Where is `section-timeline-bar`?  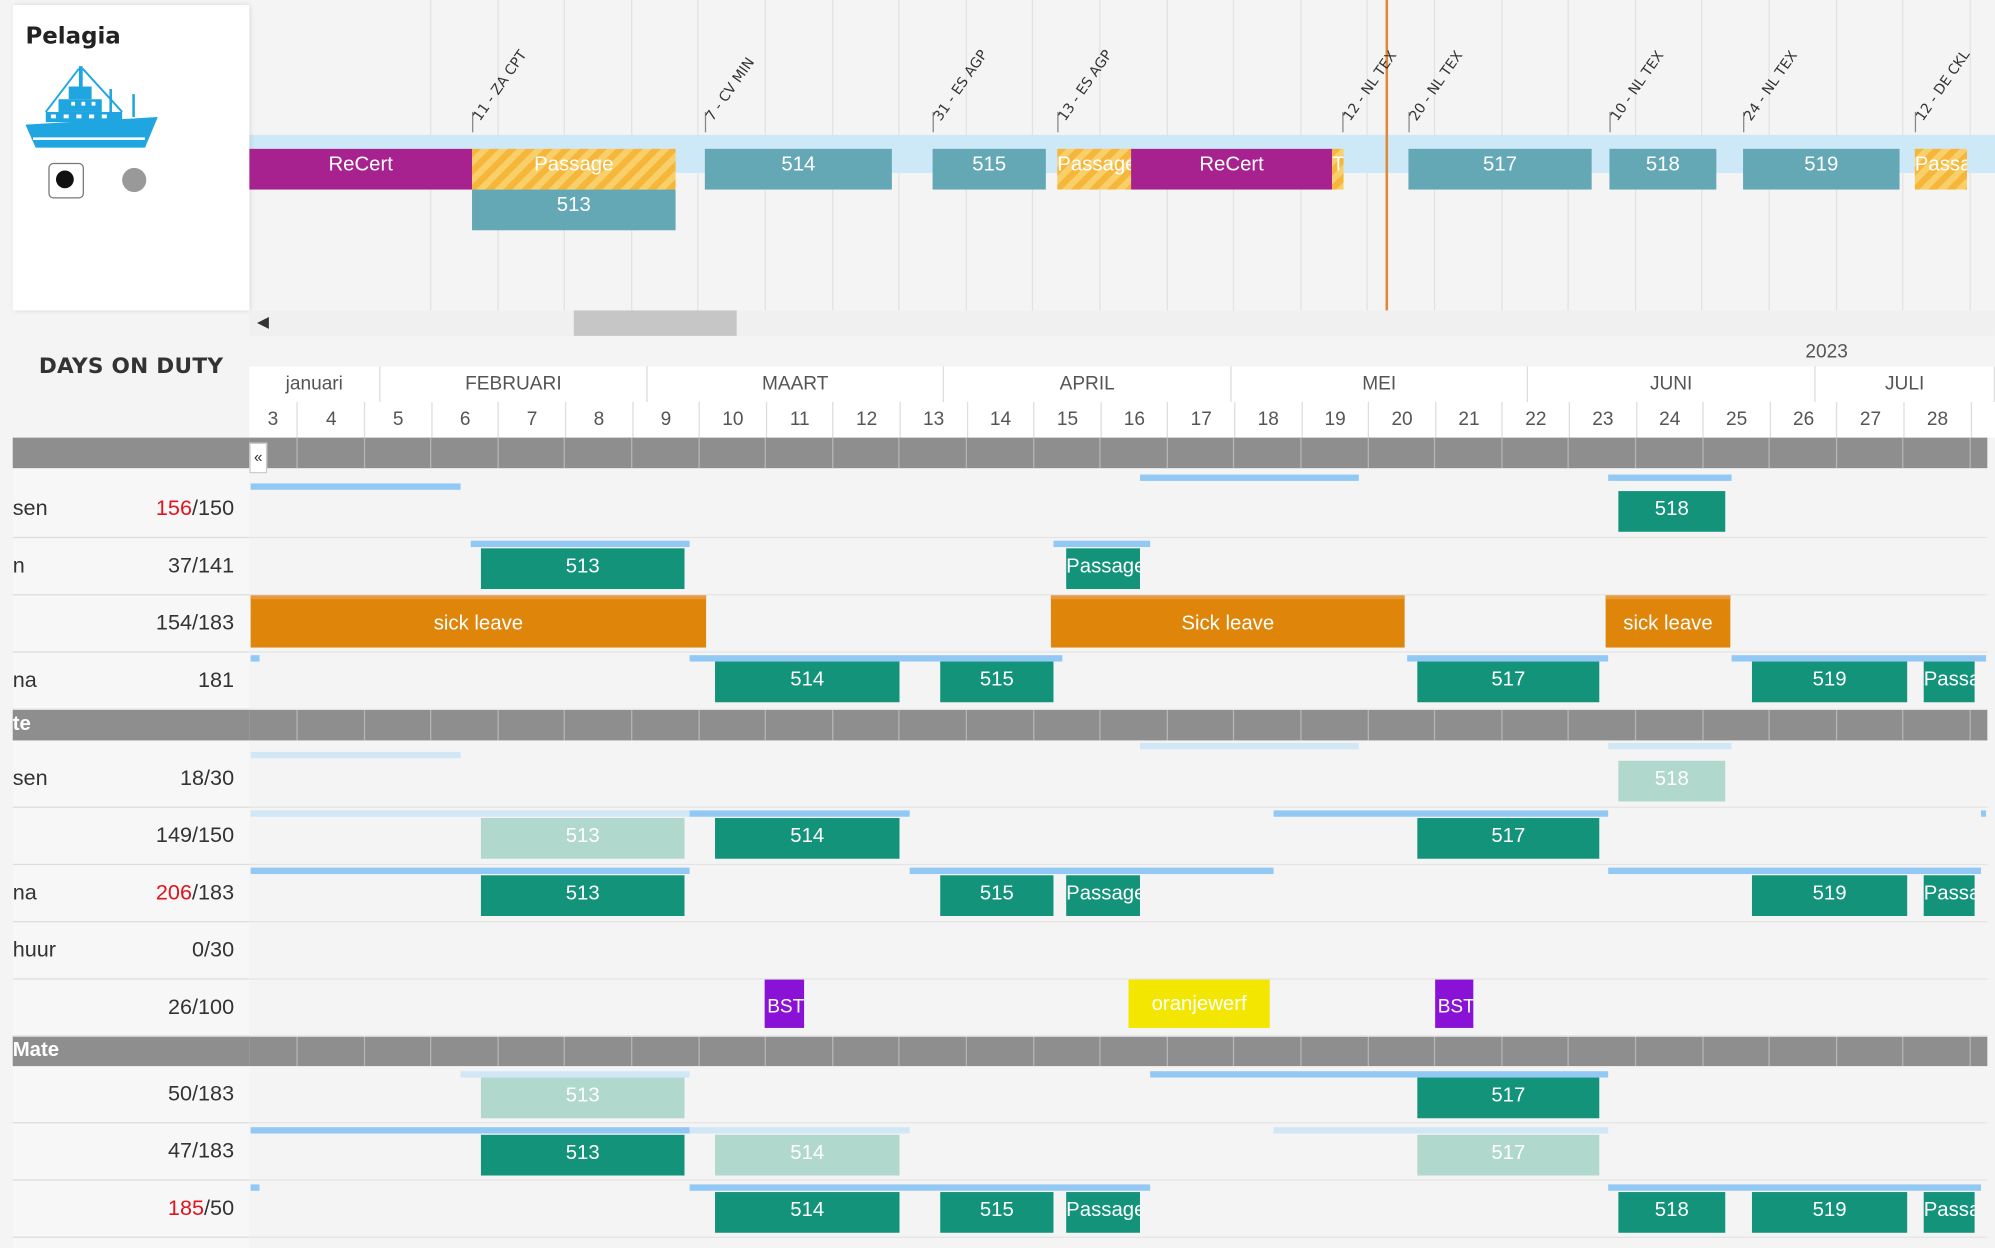 section-timeline-bar is located at coordinates (1118, 1051).